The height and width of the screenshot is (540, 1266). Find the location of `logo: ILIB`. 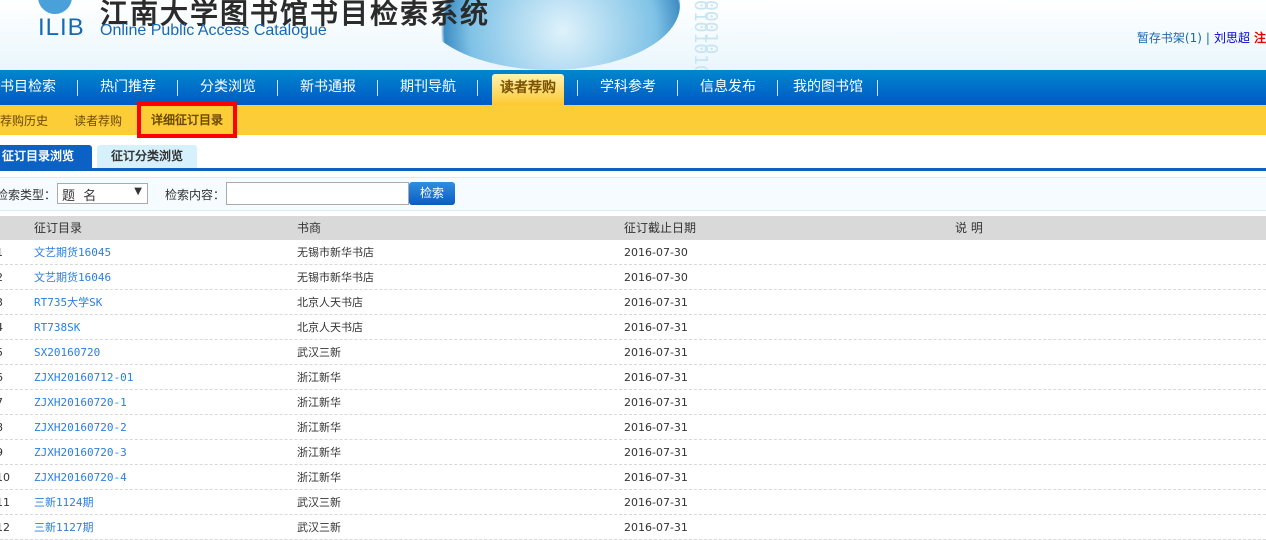

logo: ILIB is located at coordinates (61, 27).